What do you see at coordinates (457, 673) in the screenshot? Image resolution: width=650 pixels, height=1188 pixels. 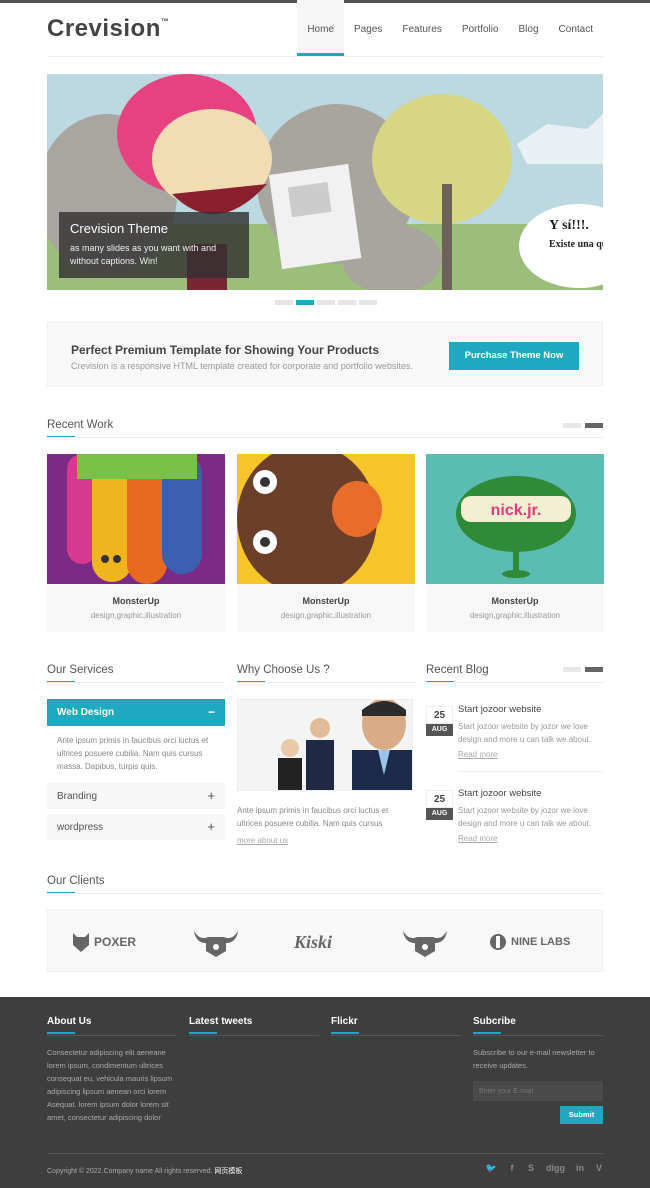 I see `blog-title: Recent Blog` at bounding box center [457, 673].